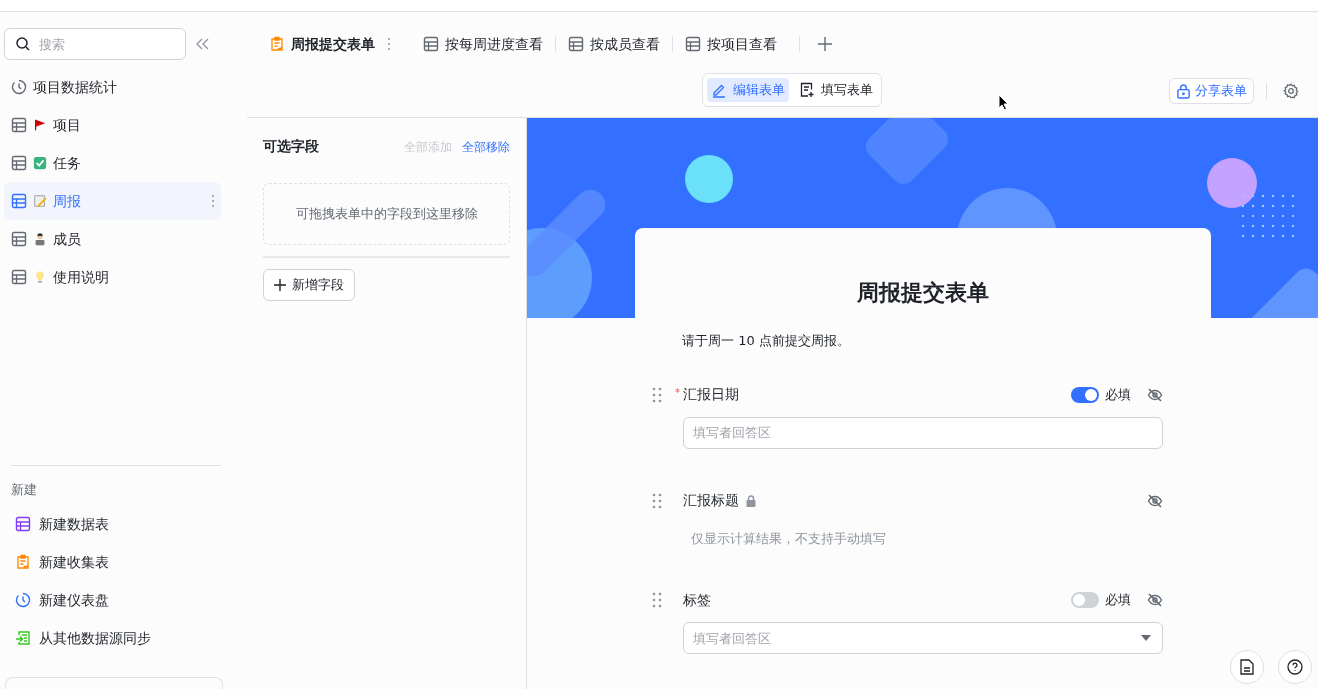 Image resolution: width=1318 pixels, height=689 pixels. What do you see at coordinates (1146, 638) in the screenshot?
I see `caret-icon` at bounding box center [1146, 638].